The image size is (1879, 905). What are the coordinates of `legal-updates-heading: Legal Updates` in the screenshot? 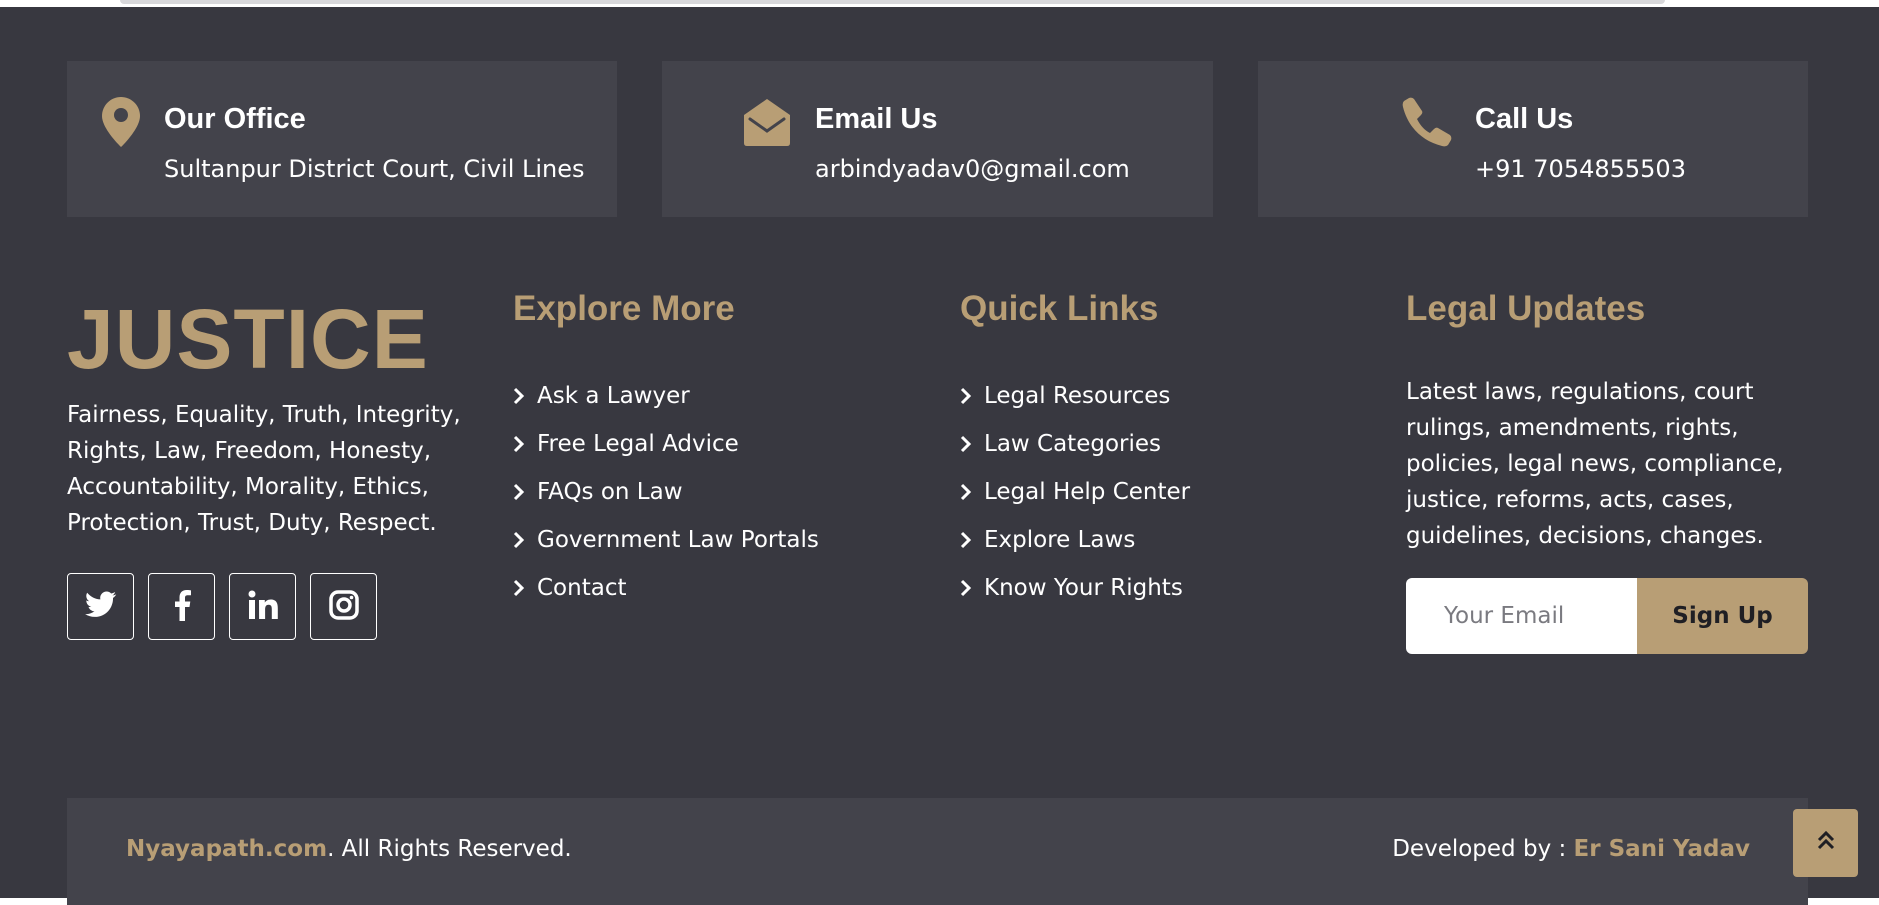 It's located at (1526, 308).